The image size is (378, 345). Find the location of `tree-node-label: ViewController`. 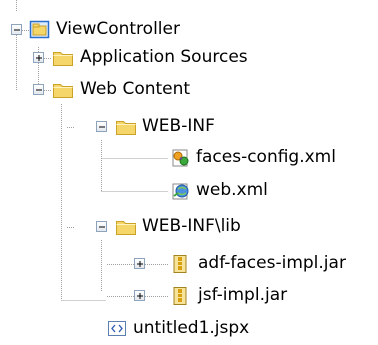

tree-node-label: ViewController is located at coordinates (118, 29).